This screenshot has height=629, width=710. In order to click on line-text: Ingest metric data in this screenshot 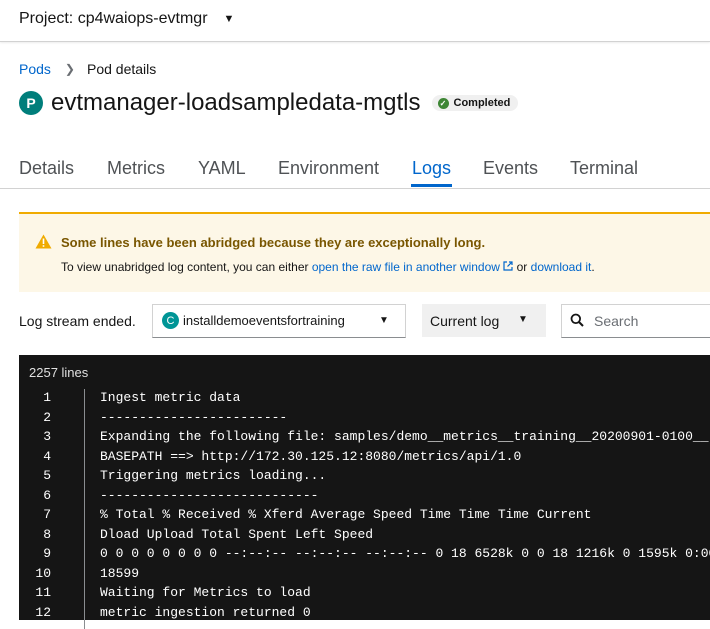, I will do `click(170, 397)`.